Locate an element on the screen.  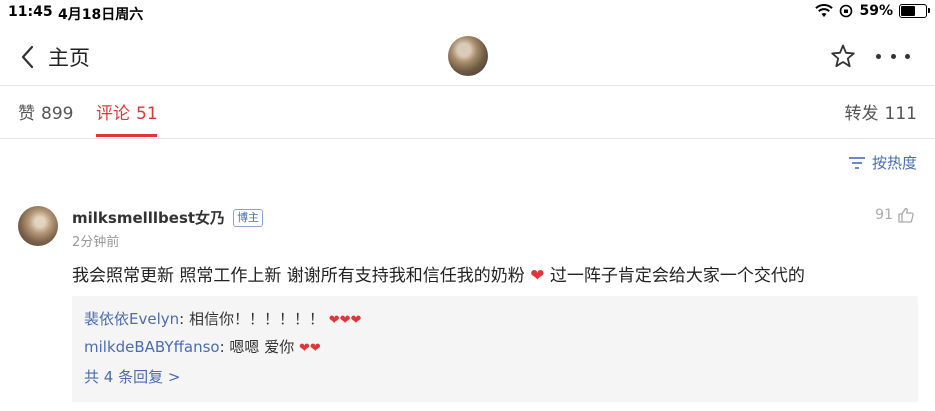
reply-user: 裴依依Evelyn is located at coordinates (131, 319).